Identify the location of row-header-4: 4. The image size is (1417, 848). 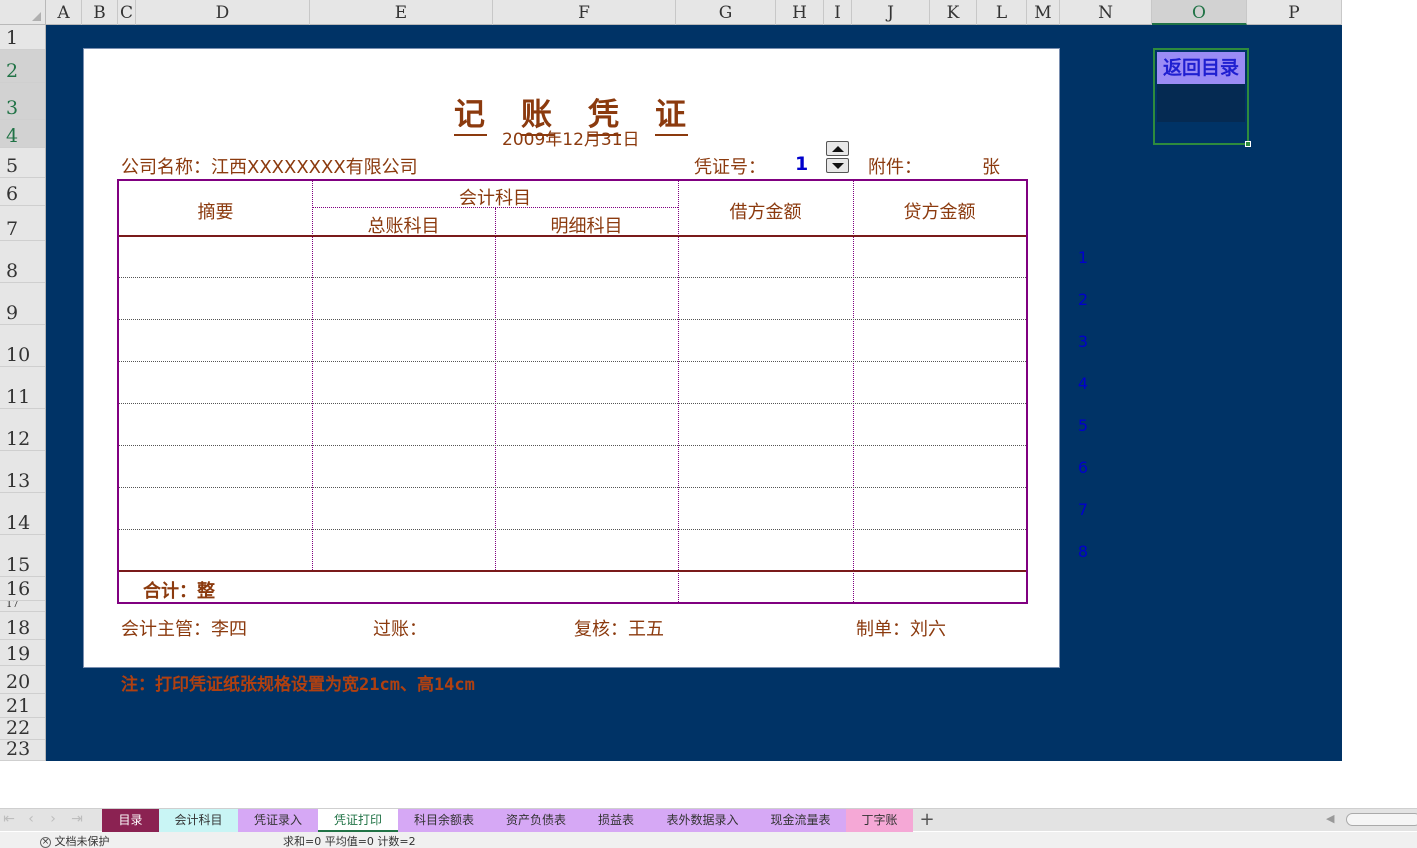
(22, 134).